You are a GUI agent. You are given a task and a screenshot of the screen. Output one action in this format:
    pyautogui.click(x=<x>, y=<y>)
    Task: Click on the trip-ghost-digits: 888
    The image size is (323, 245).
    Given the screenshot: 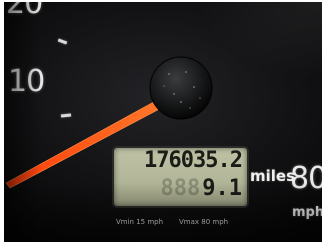 What is the action you would take?
    pyautogui.click(x=180, y=188)
    